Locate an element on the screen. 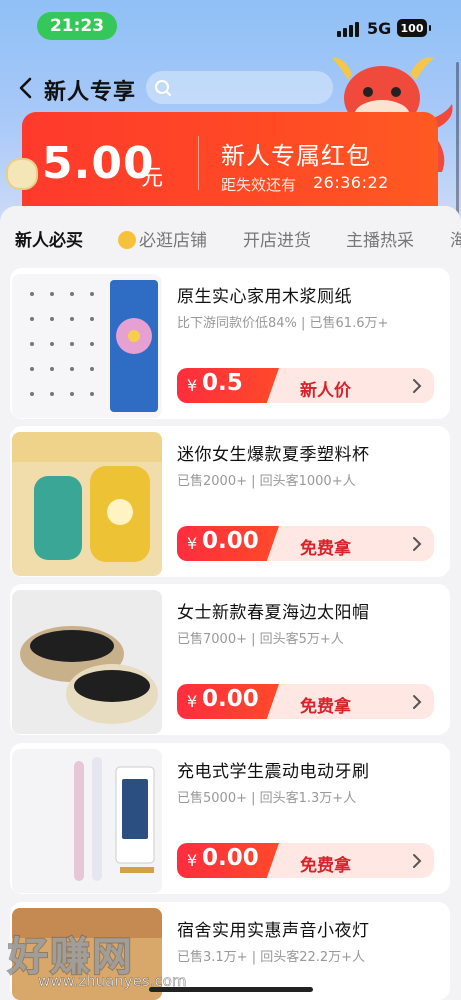 The width and height of the screenshot is (461, 1000). smile-emoji-icon is located at coordinates (127, 240).